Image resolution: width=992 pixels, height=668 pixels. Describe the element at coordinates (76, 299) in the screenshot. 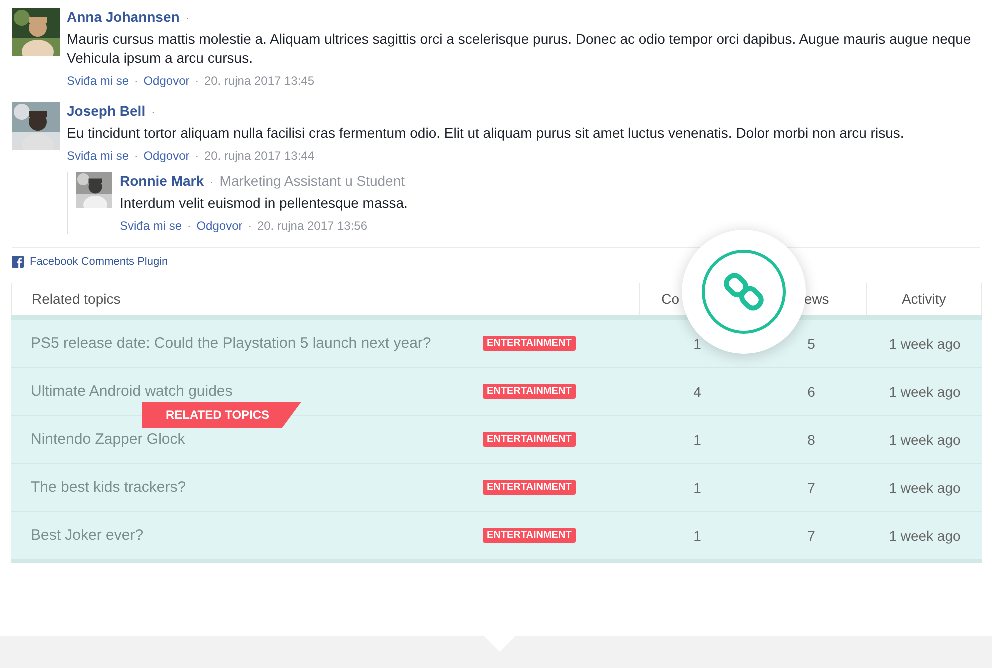

I see `column-header: Related topics` at that location.